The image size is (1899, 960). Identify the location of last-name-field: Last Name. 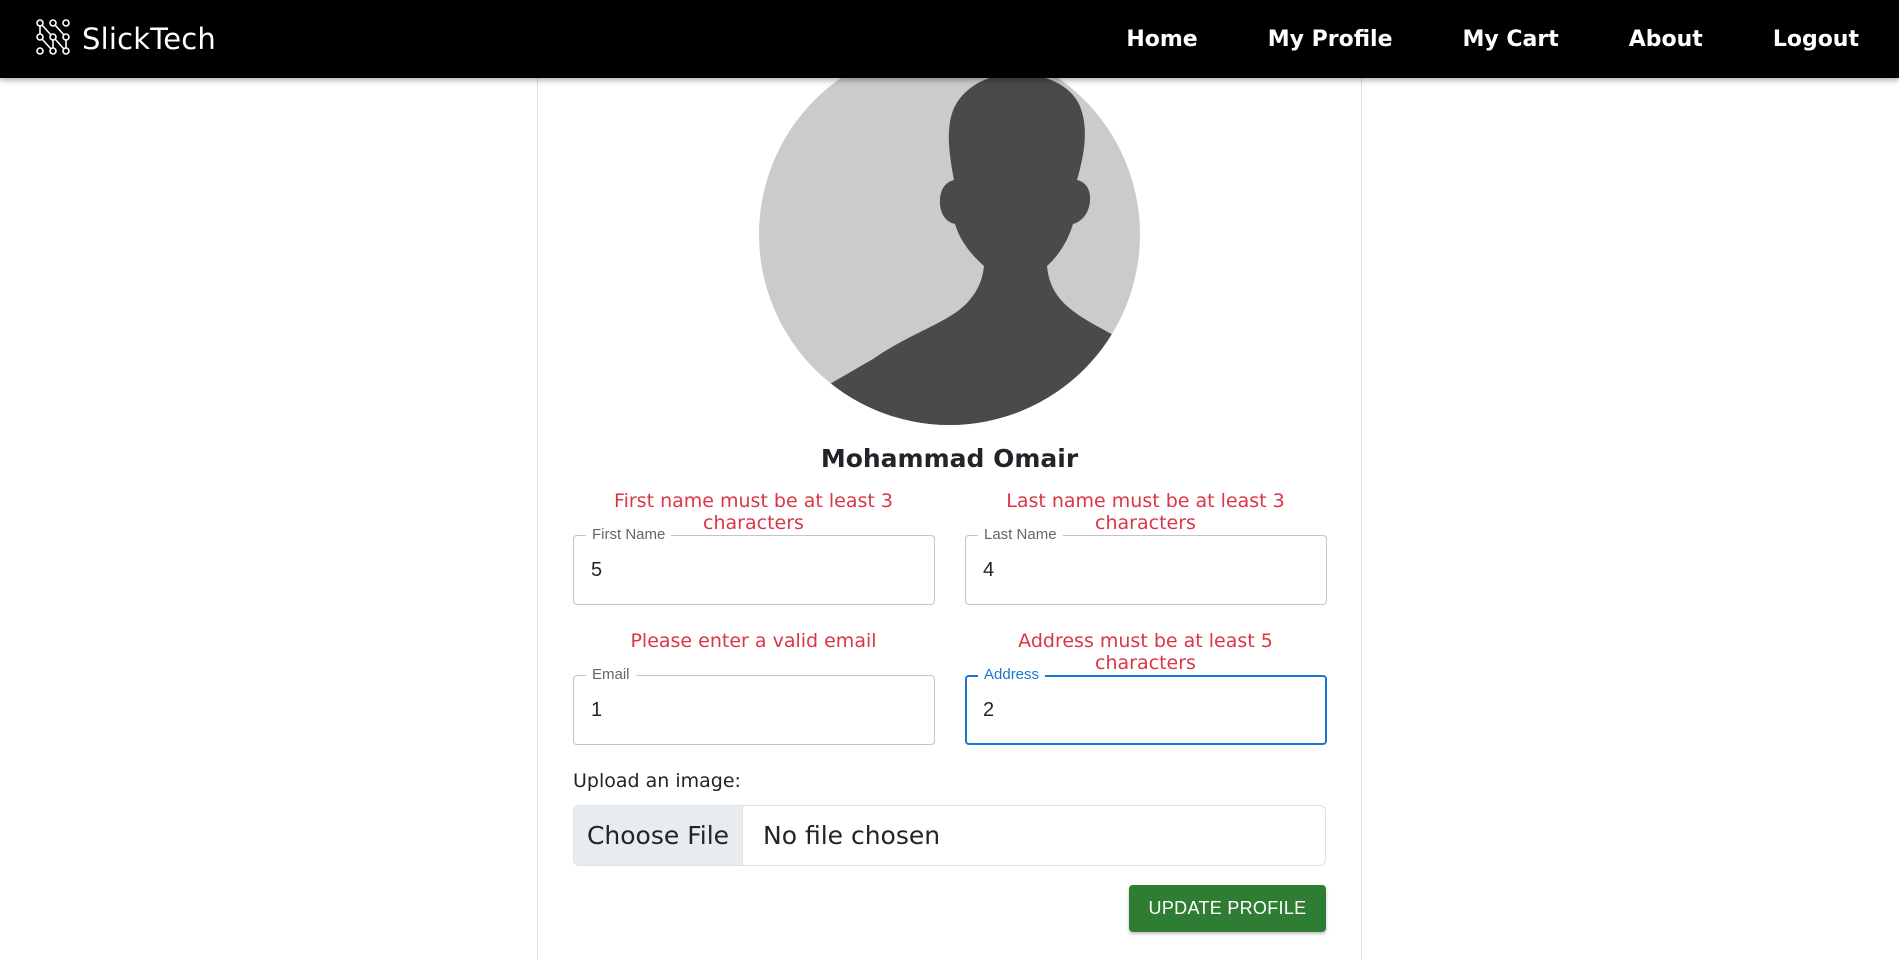
(1146, 565).